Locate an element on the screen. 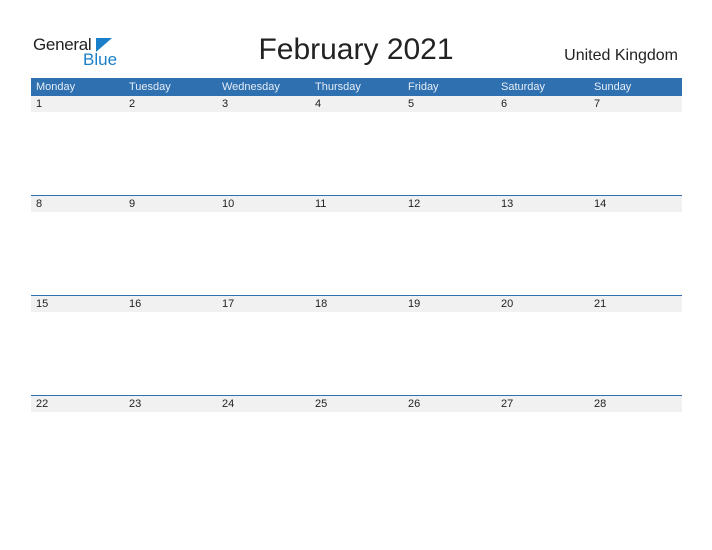  day-cell: 11 is located at coordinates (321, 204).